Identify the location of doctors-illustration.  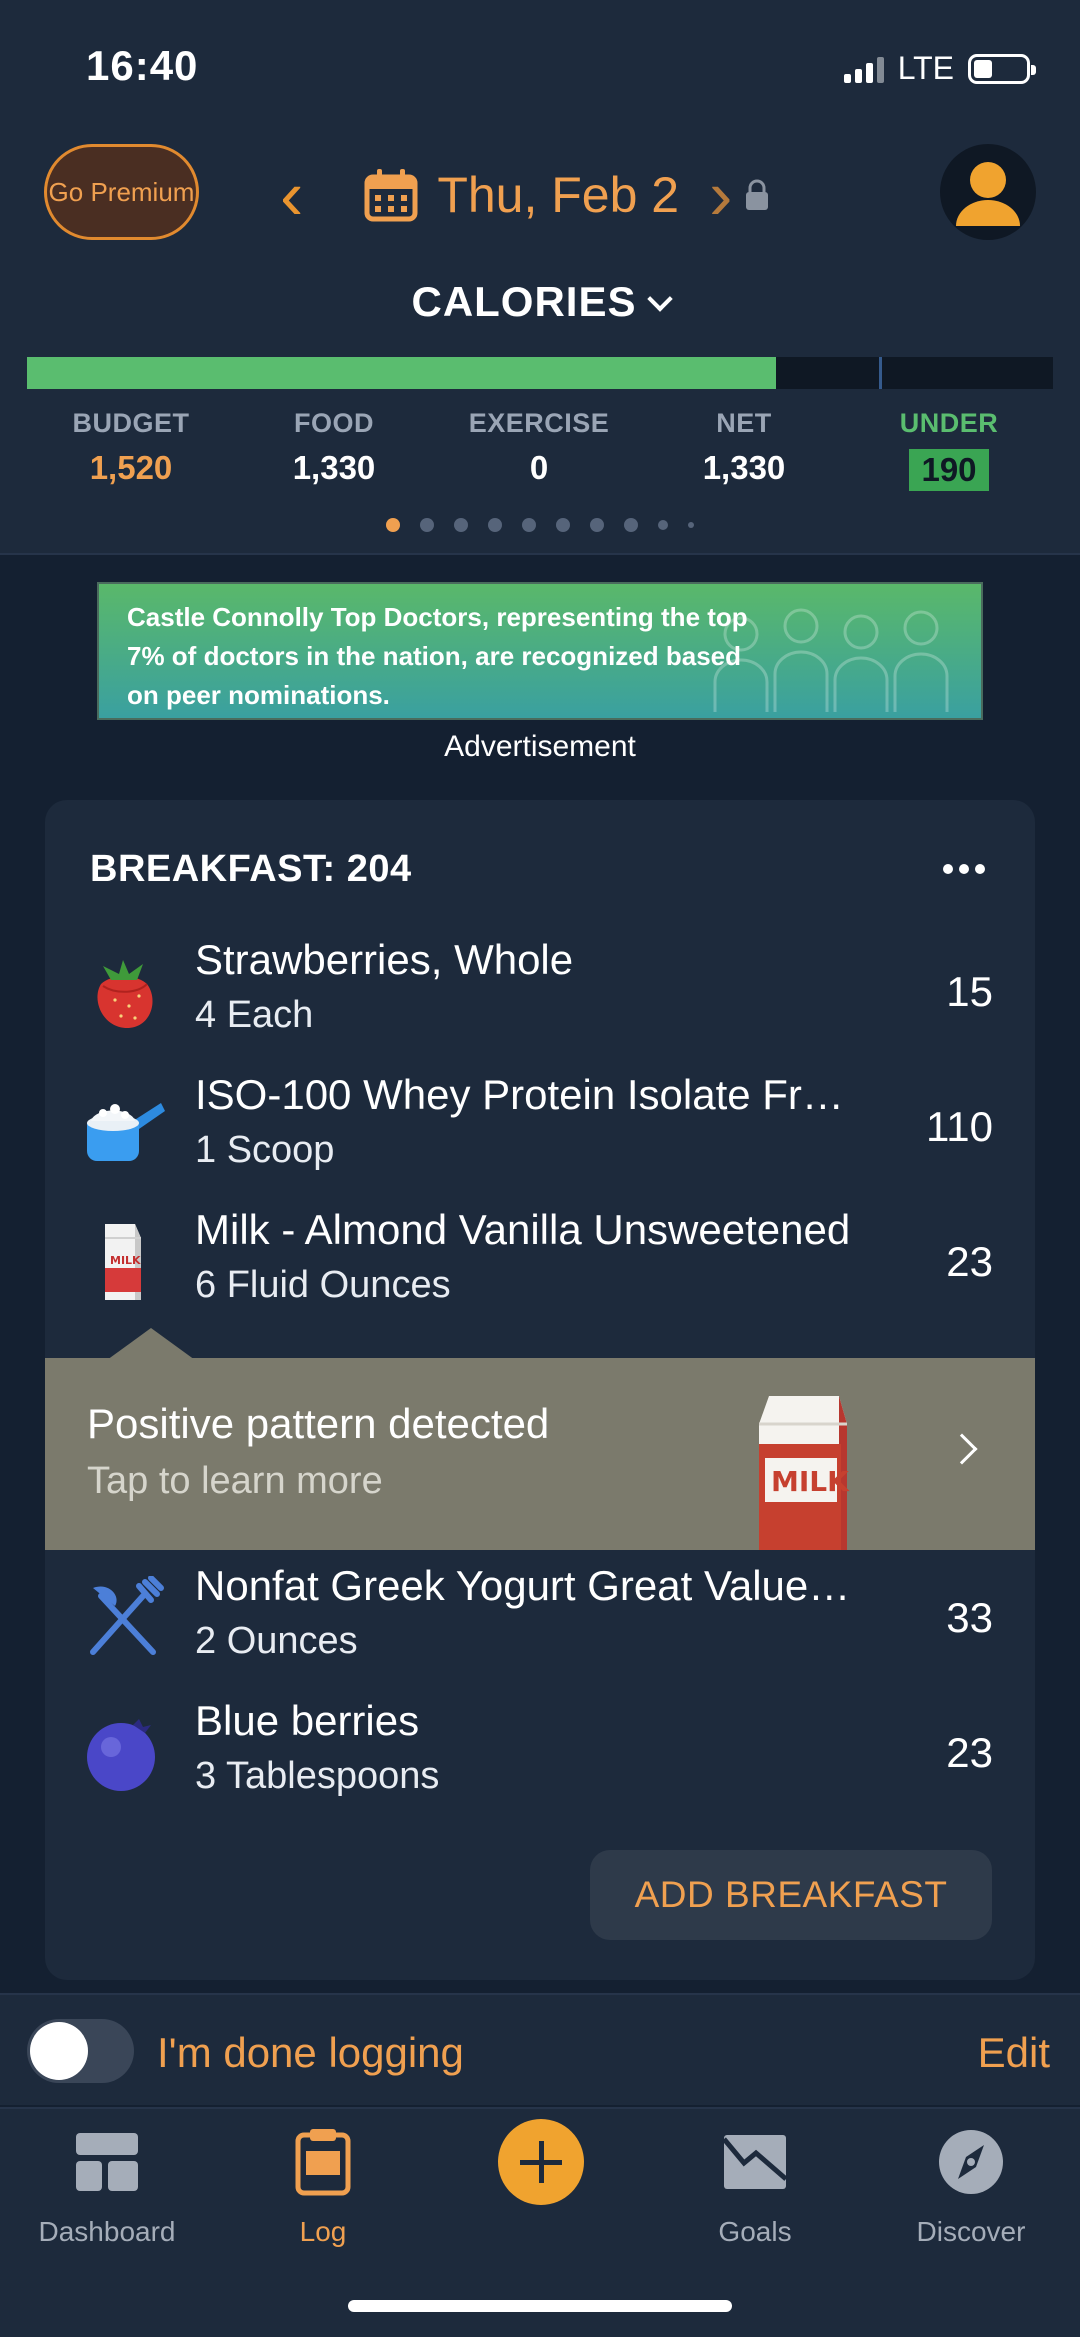
(831, 660).